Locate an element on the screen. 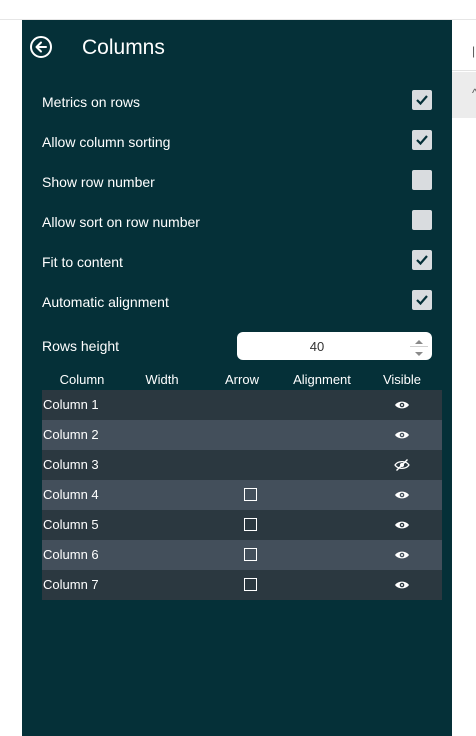 The width and height of the screenshot is (476, 736). fit-to-content-checkbox is located at coordinates (422, 260).